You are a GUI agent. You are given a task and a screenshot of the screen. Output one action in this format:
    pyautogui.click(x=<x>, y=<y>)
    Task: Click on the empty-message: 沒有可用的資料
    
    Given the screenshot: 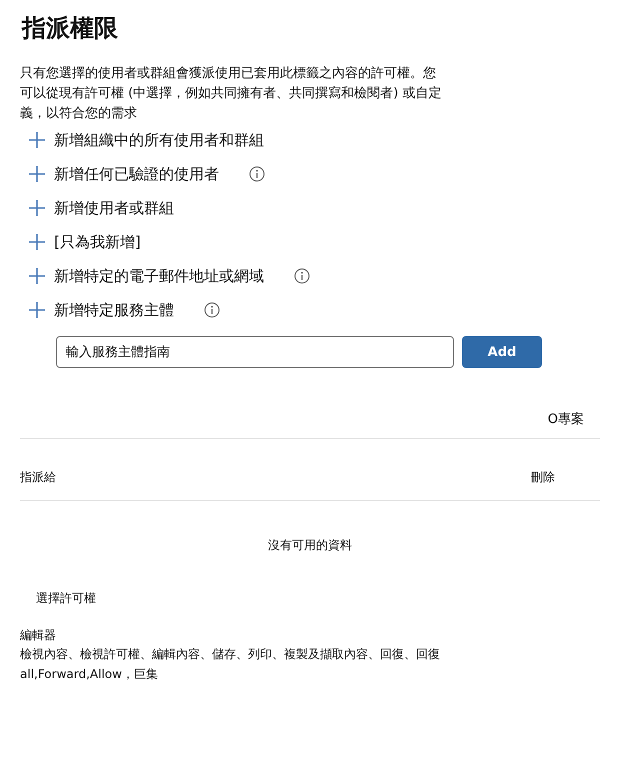 What is the action you would take?
    pyautogui.click(x=310, y=545)
    